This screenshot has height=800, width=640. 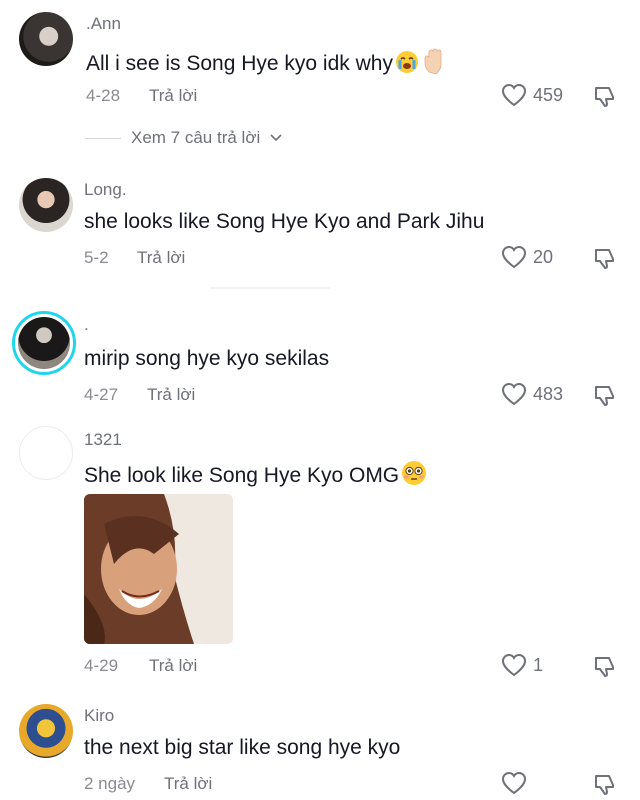 What do you see at coordinates (96, 257) in the screenshot?
I see `comment-date: 5-2` at bounding box center [96, 257].